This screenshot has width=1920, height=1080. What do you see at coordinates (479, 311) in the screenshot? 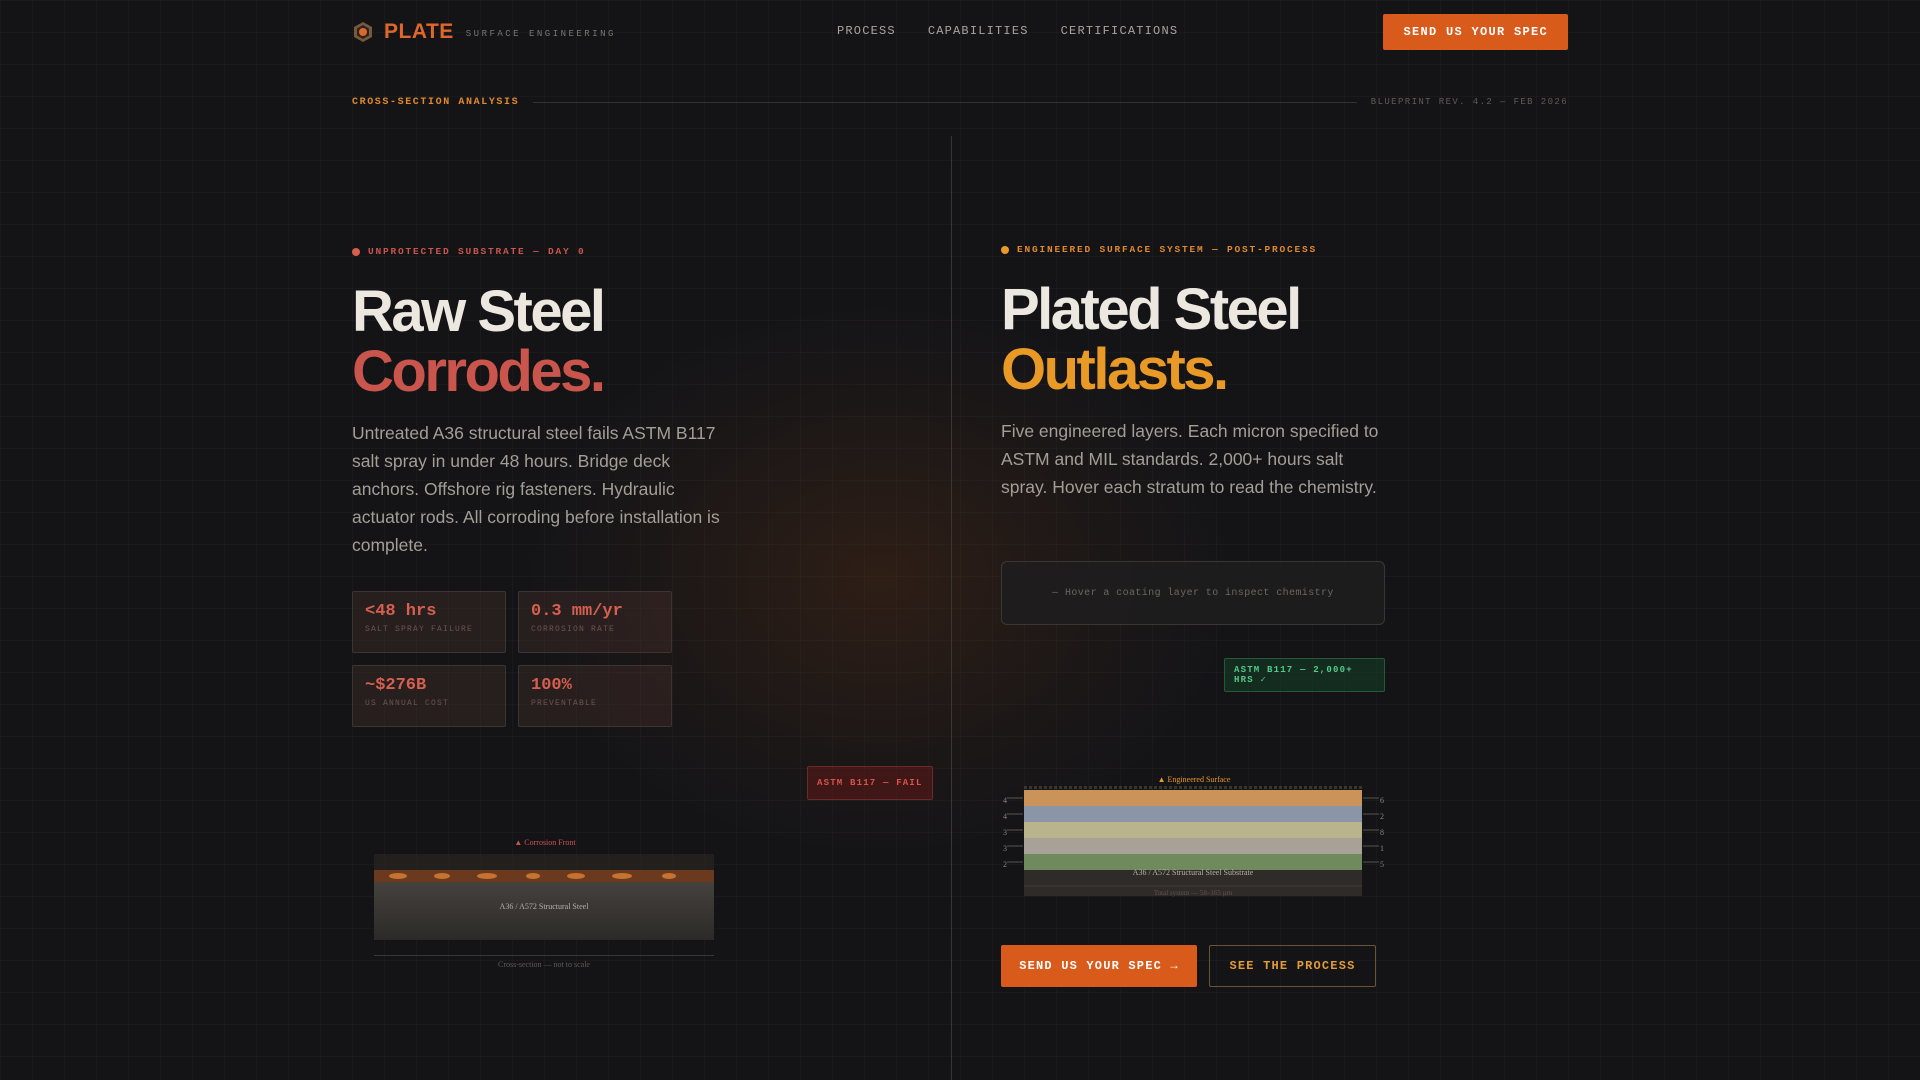
I see `left-title-line1: Raw Steel` at bounding box center [479, 311].